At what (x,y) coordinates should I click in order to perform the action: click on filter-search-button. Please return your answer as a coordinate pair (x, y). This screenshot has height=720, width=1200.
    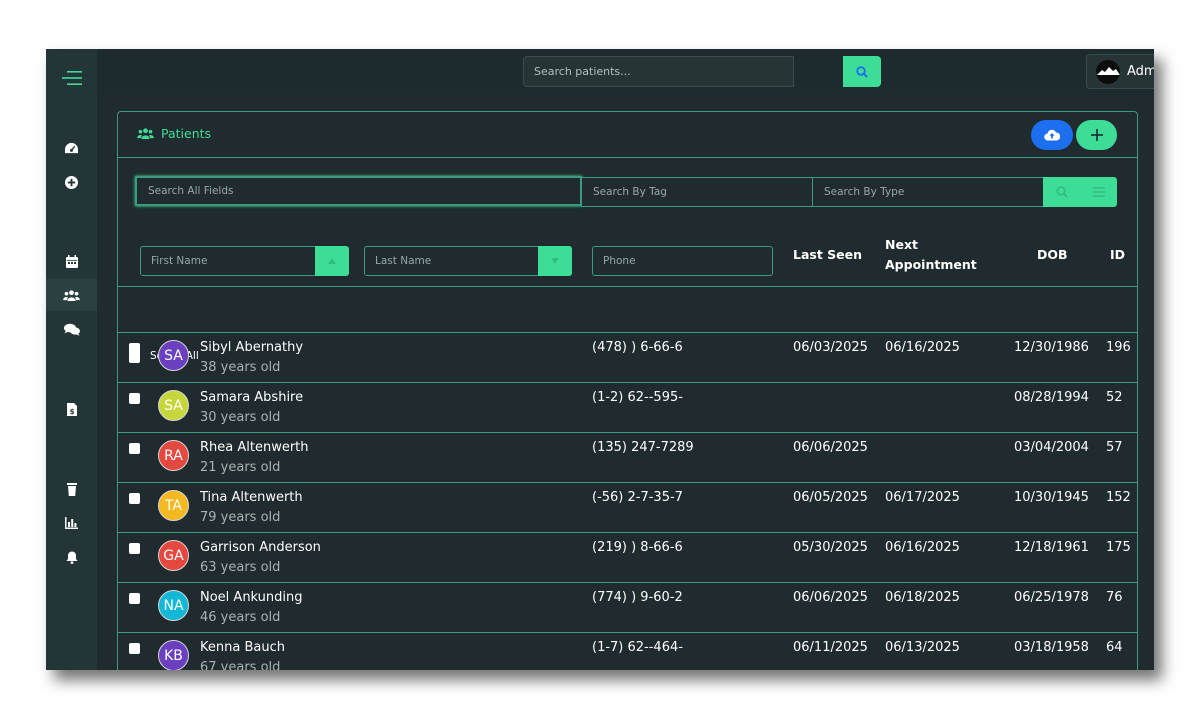
    Looking at the image, I should click on (1061, 192).